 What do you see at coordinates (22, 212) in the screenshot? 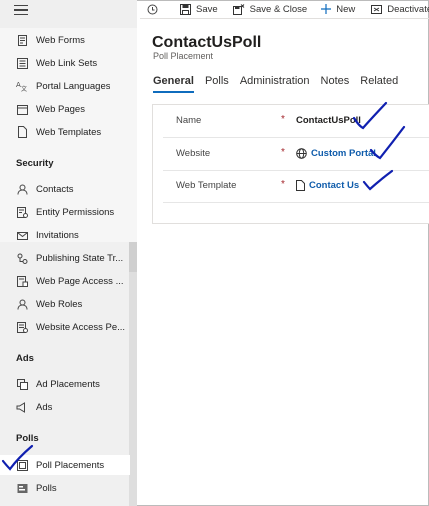
I see `entity-permissions-icon` at bounding box center [22, 212].